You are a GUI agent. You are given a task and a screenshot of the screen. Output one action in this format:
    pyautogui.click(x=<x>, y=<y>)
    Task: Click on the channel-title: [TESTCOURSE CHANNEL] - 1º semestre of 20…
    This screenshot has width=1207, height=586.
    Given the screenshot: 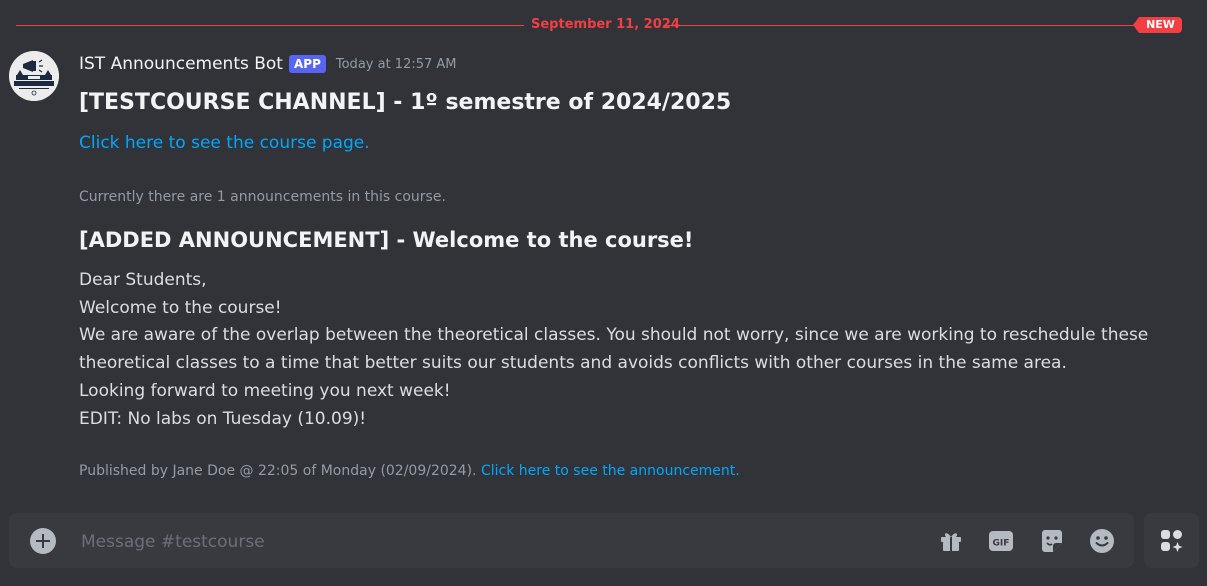 What is the action you would take?
    pyautogui.click(x=405, y=102)
    